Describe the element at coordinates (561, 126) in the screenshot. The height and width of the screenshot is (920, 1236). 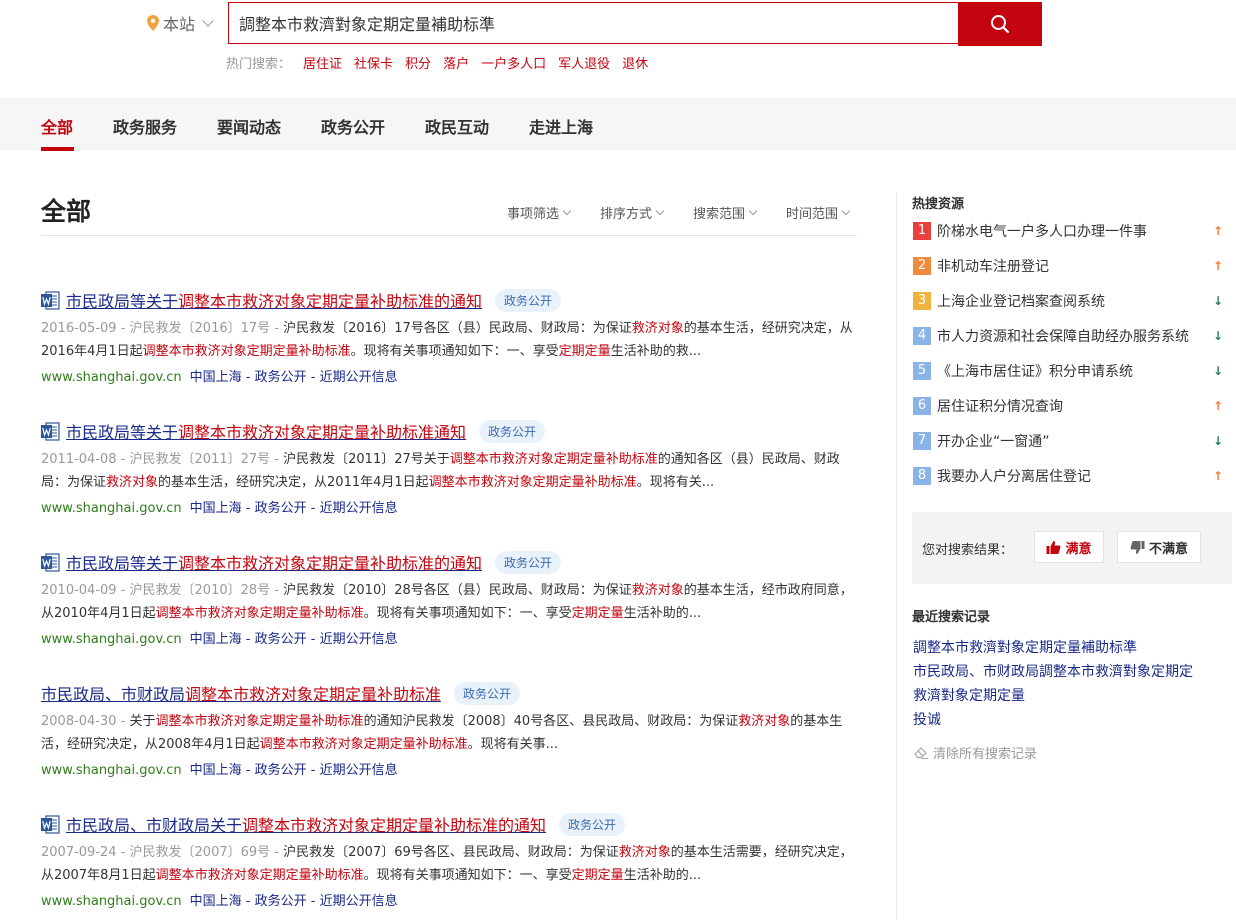
I see `tab-about-shanghai: 走进上海` at that location.